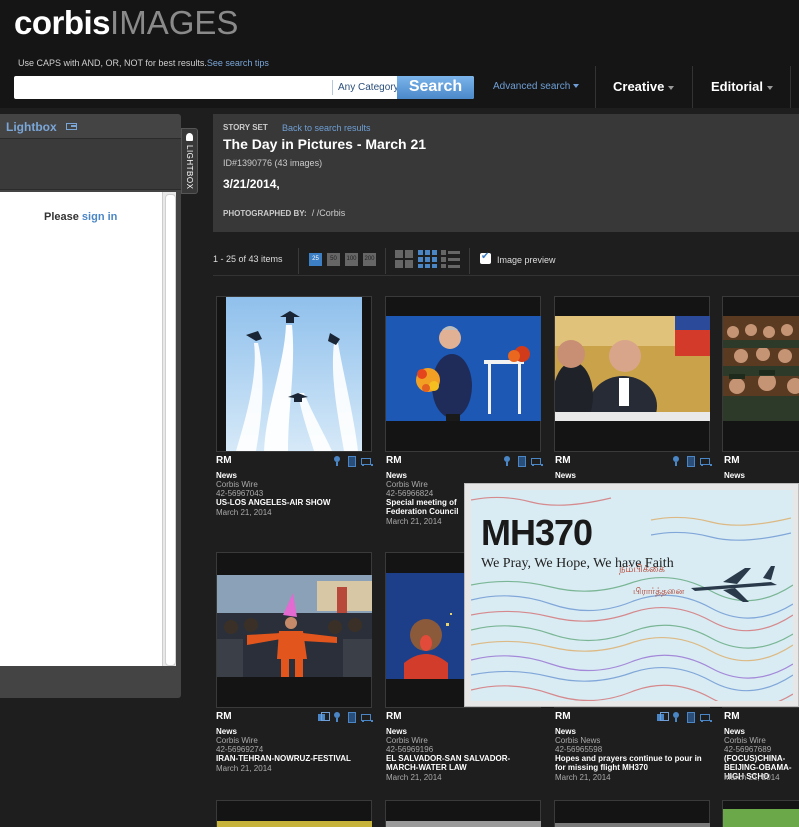 This screenshot has height=827, width=799. I want to click on back-to-results-link: Back to search results, so click(326, 128).